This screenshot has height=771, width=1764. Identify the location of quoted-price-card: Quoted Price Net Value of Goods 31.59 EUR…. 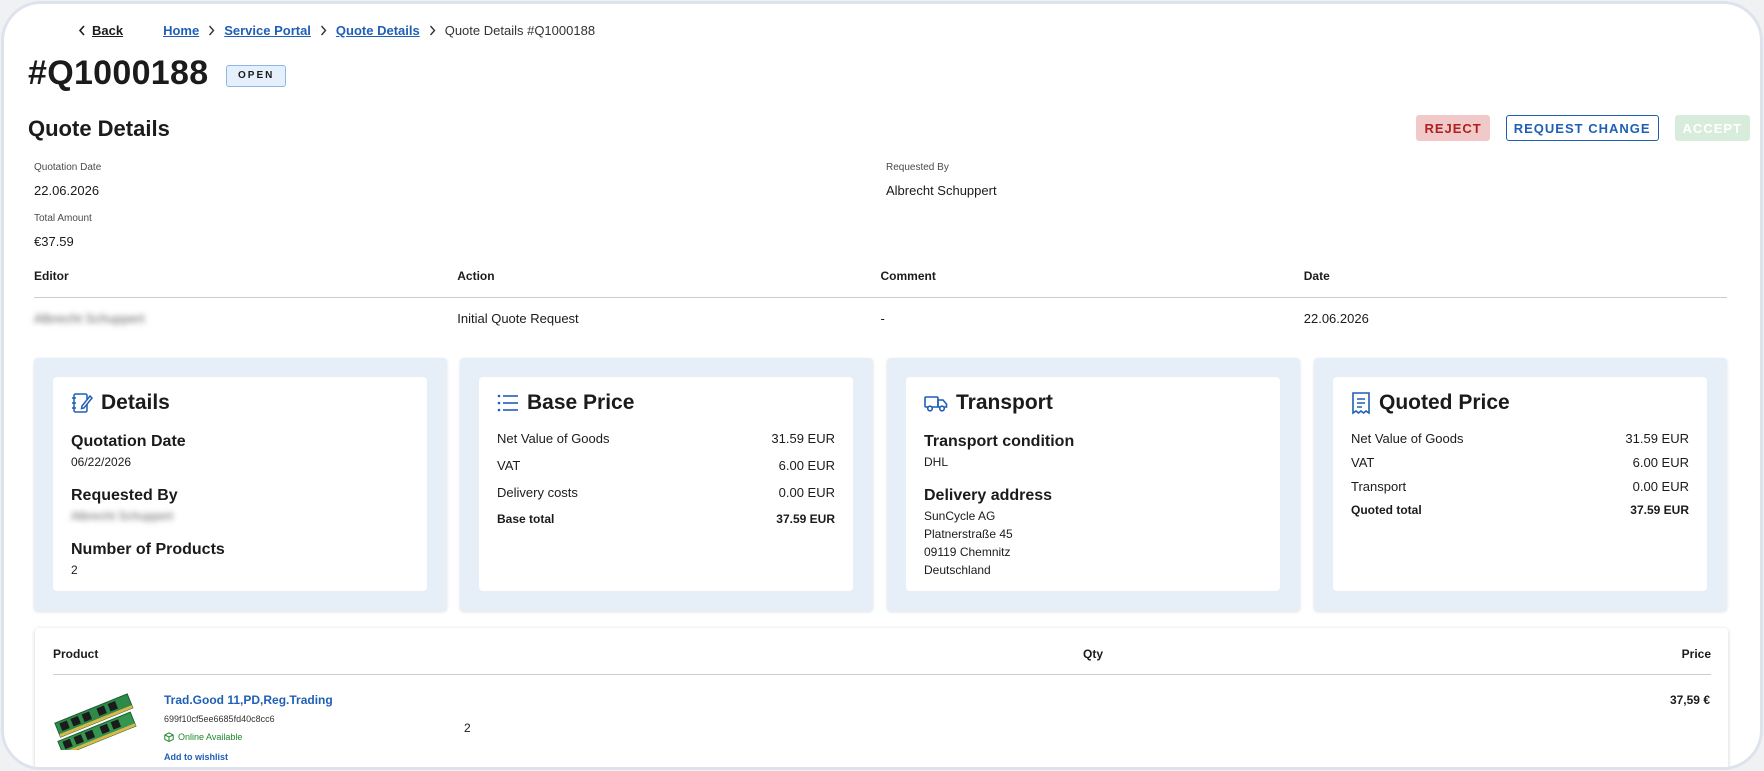
(1520, 484).